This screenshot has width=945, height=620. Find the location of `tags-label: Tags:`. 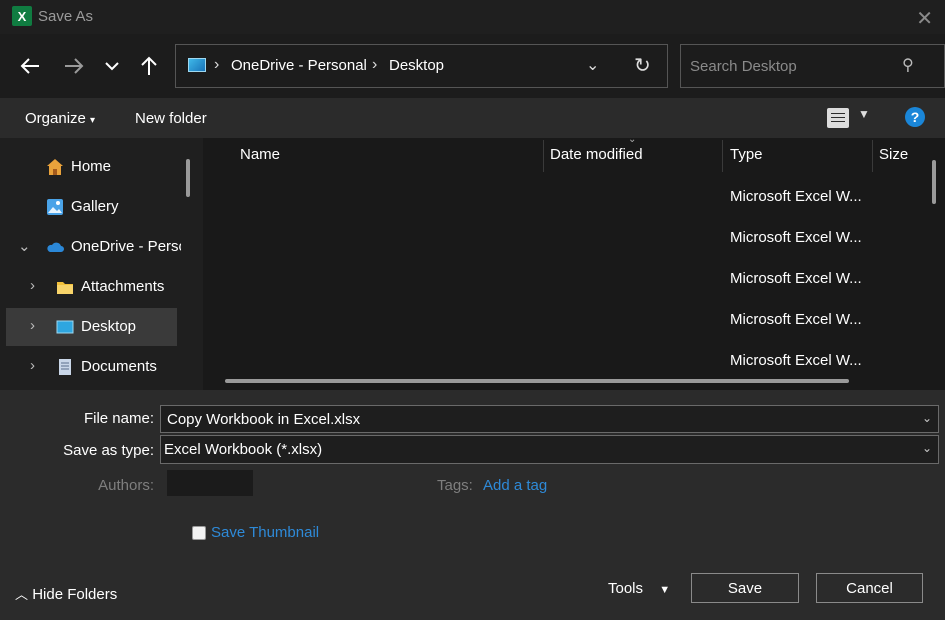

tags-label: Tags: is located at coordinates (455, 485).